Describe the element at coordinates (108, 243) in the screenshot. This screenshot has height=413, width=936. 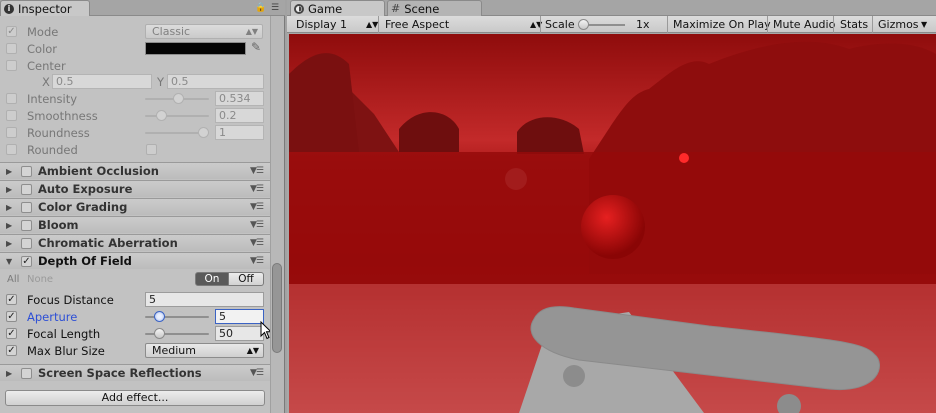
I see `section-title: Chromatic Aberration` at that location.